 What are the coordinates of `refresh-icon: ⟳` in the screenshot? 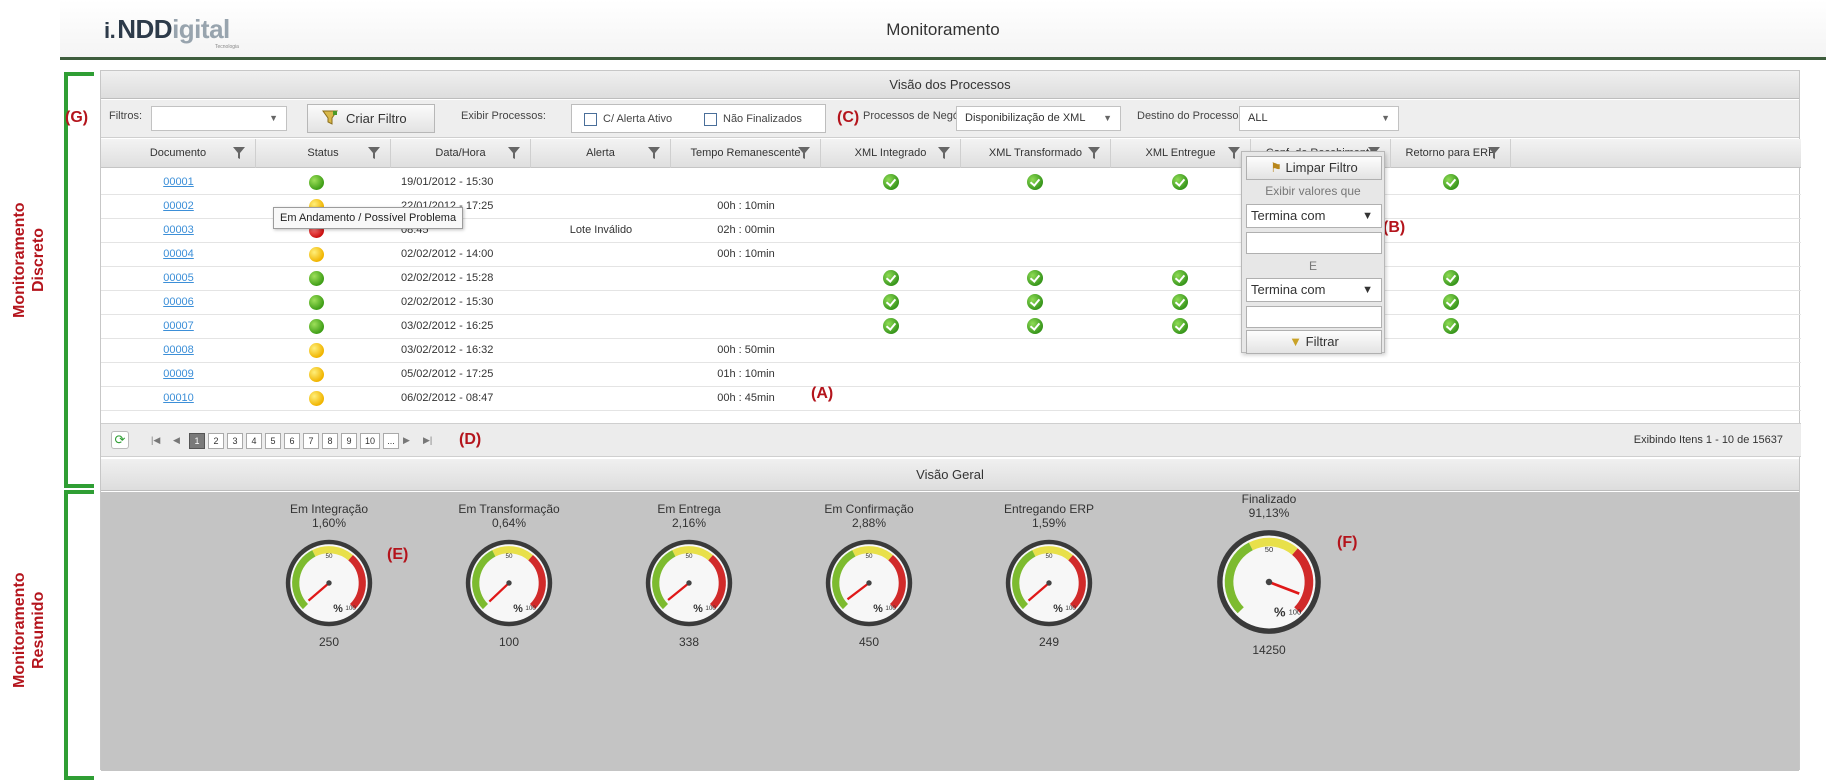 It's located at (120, 440).